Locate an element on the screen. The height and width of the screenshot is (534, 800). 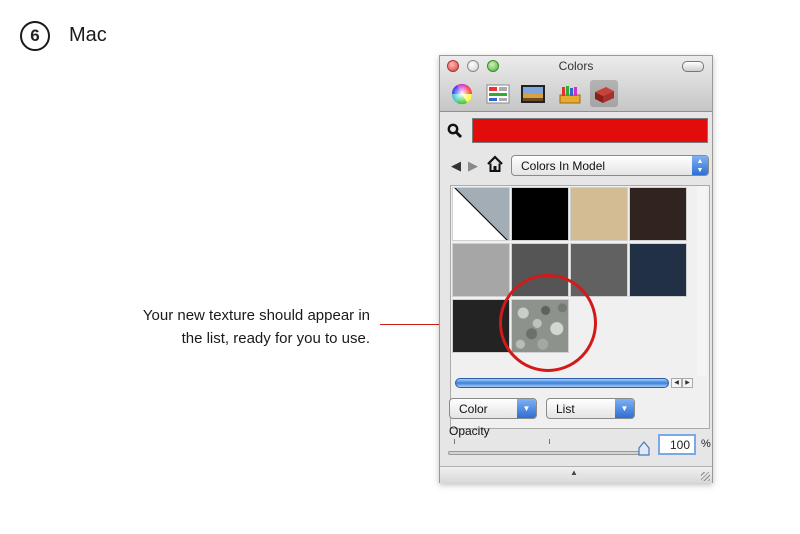
materials-brick-icon is located at coordinates (604, 94).